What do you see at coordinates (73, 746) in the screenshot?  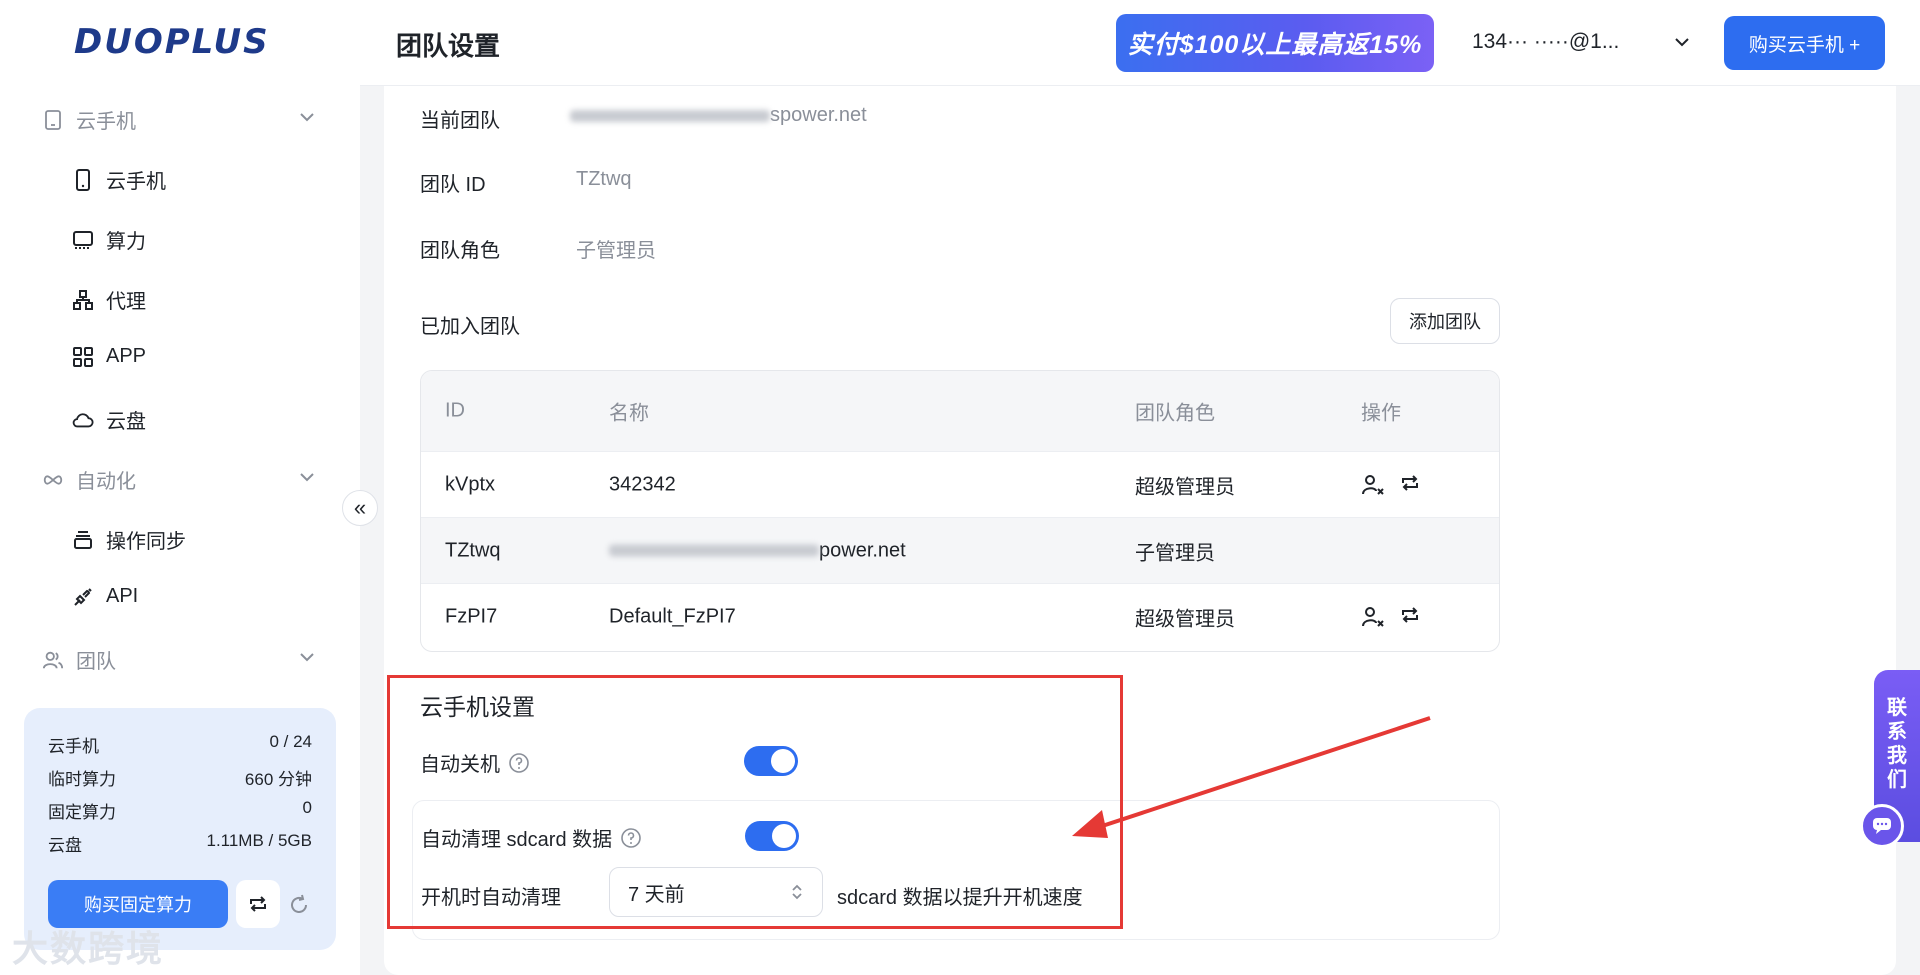 I see `usage-label: 云手机` at bounding box center [73, 746].